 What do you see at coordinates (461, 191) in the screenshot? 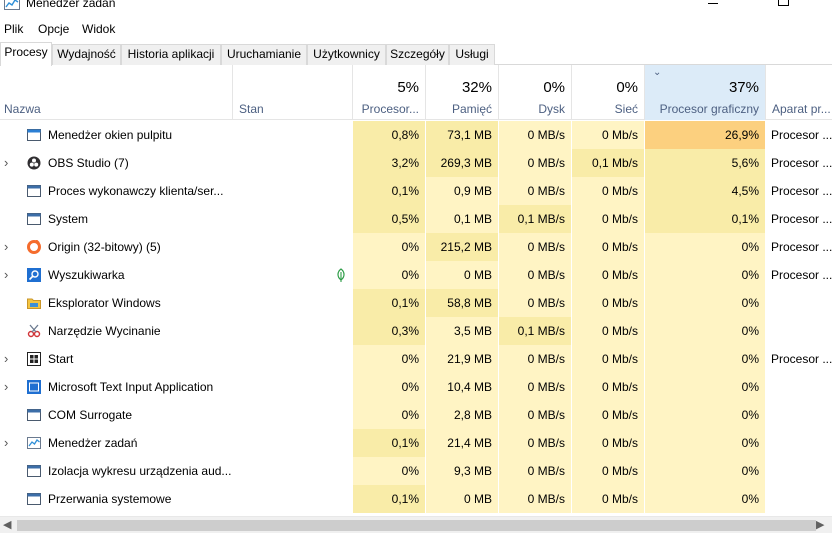
I see `cell-memory: 0,9 MB` at bounding box center [461, 191].